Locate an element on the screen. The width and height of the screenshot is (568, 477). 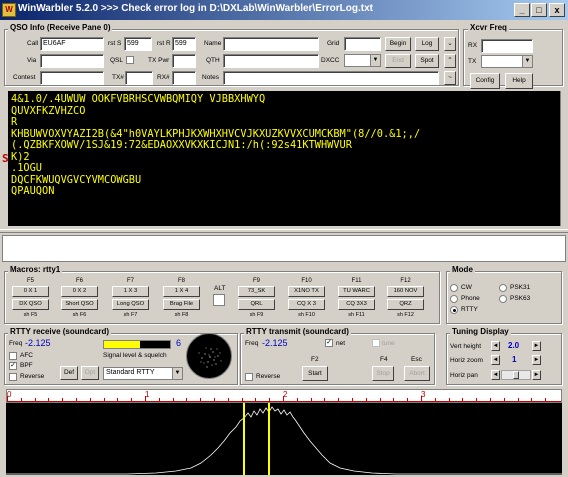
receive-pane-scrollbar is located at coordinates (563, 158).